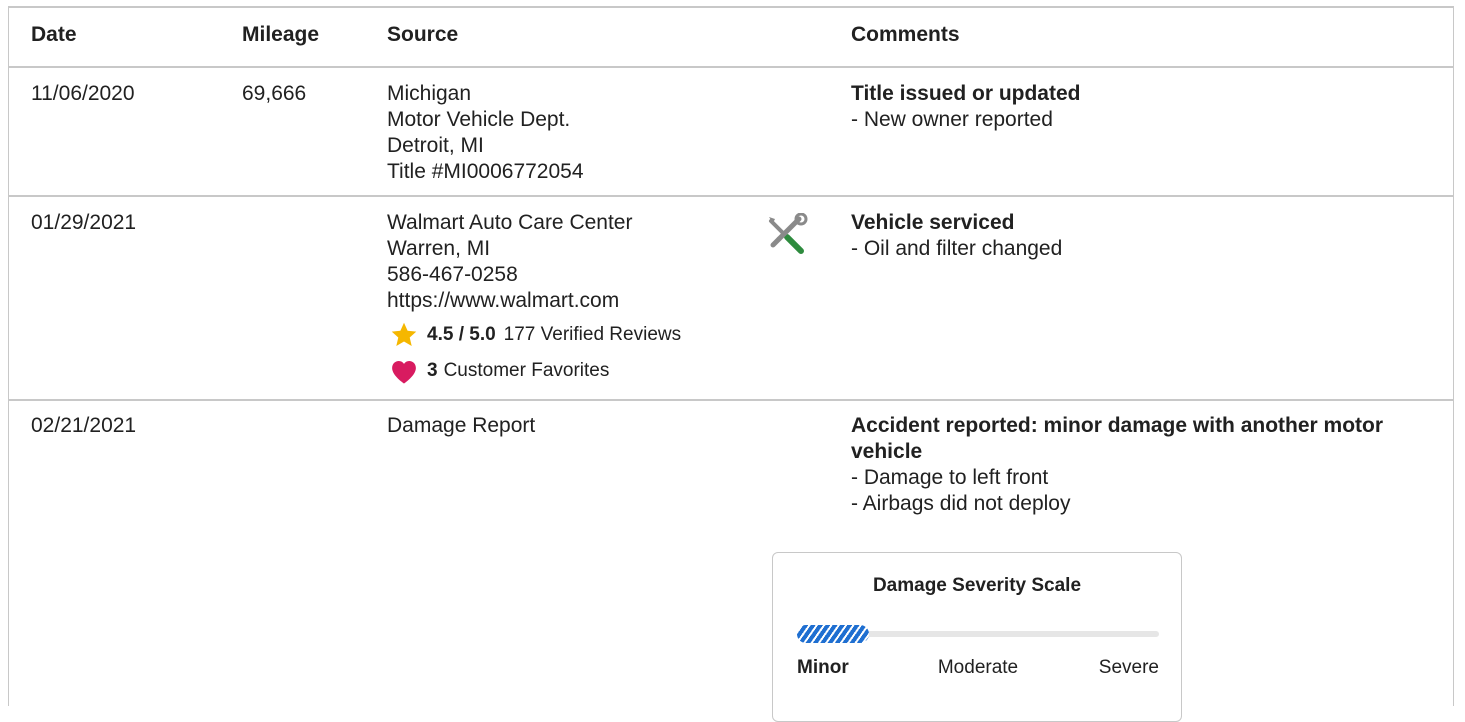 The image size is (1465, 722). What do you see at coordinates (509, 301) in the screenshot?
I see `source-link: https://www.walmart.com` at bounding box center [509, 301].